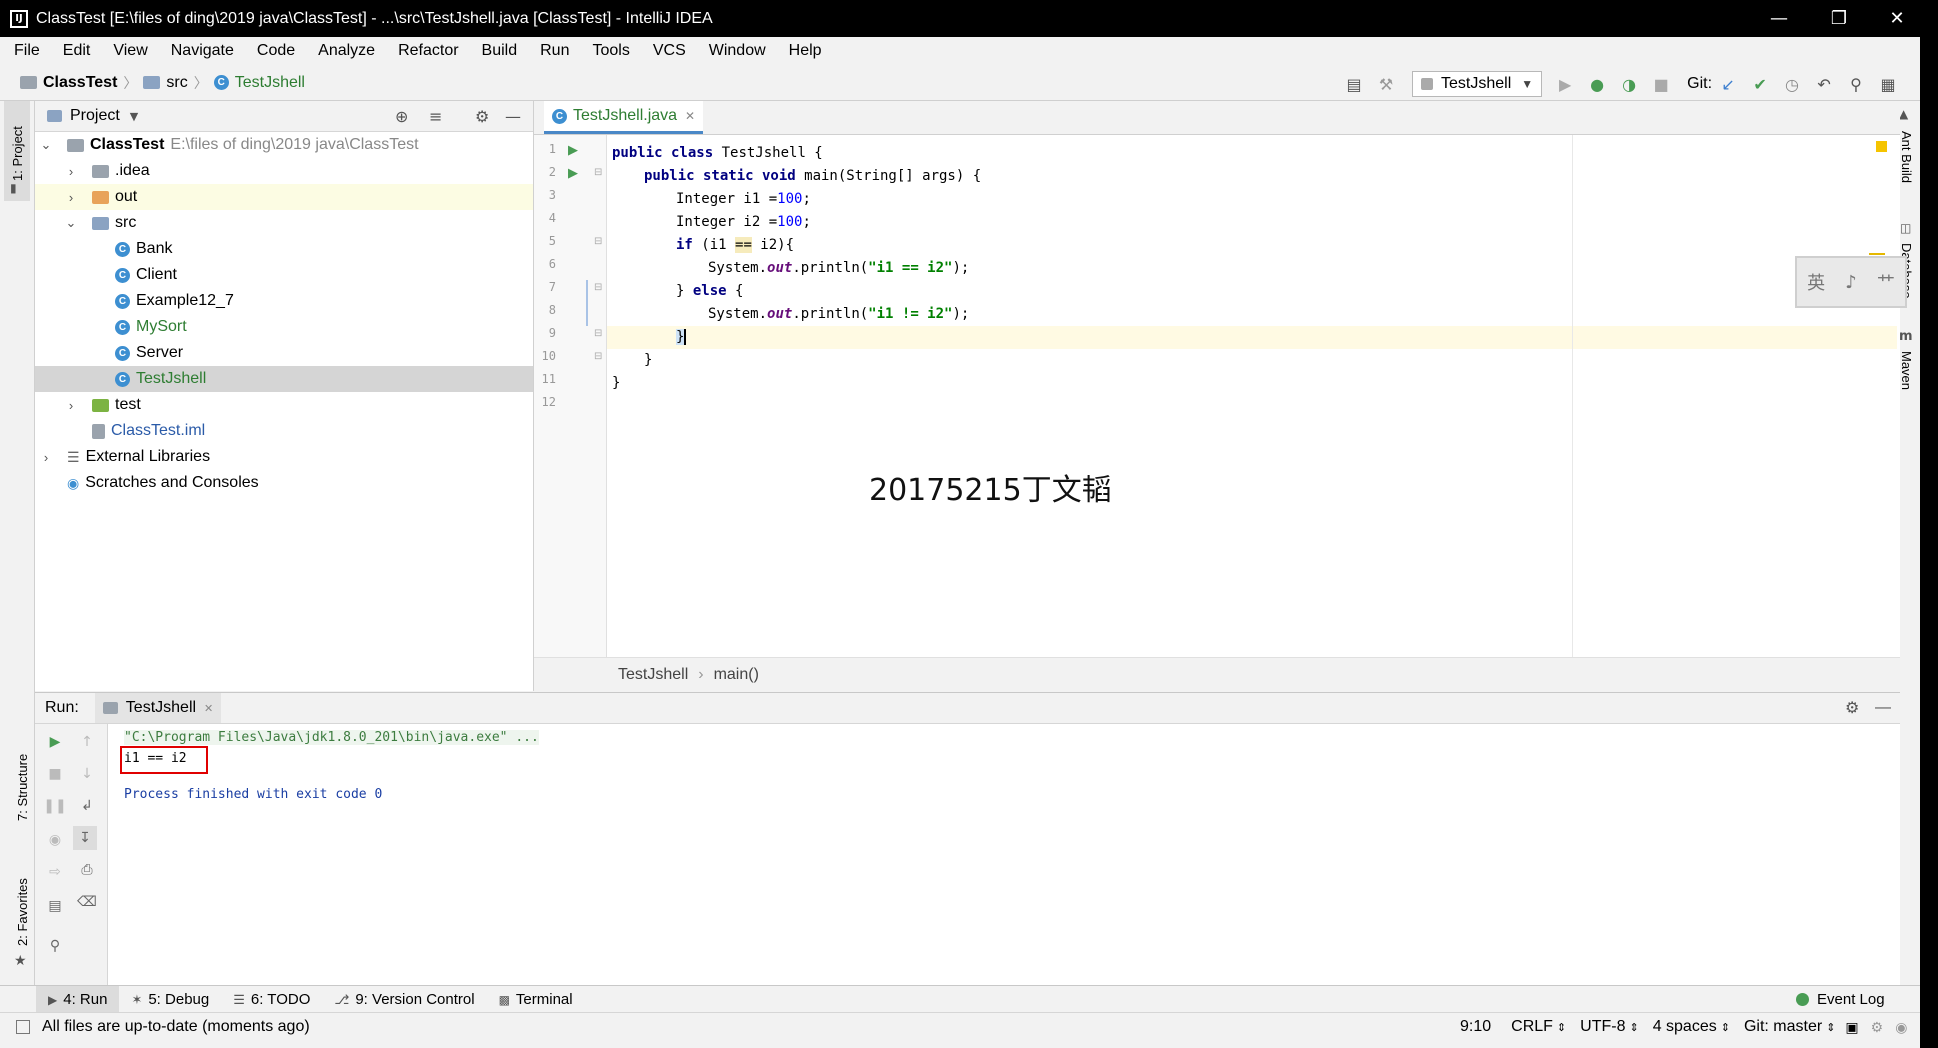  What do you see at coordinates (24, 51) in the screenshot?
I see `menu-file: File` at bounding box center [24, 51].